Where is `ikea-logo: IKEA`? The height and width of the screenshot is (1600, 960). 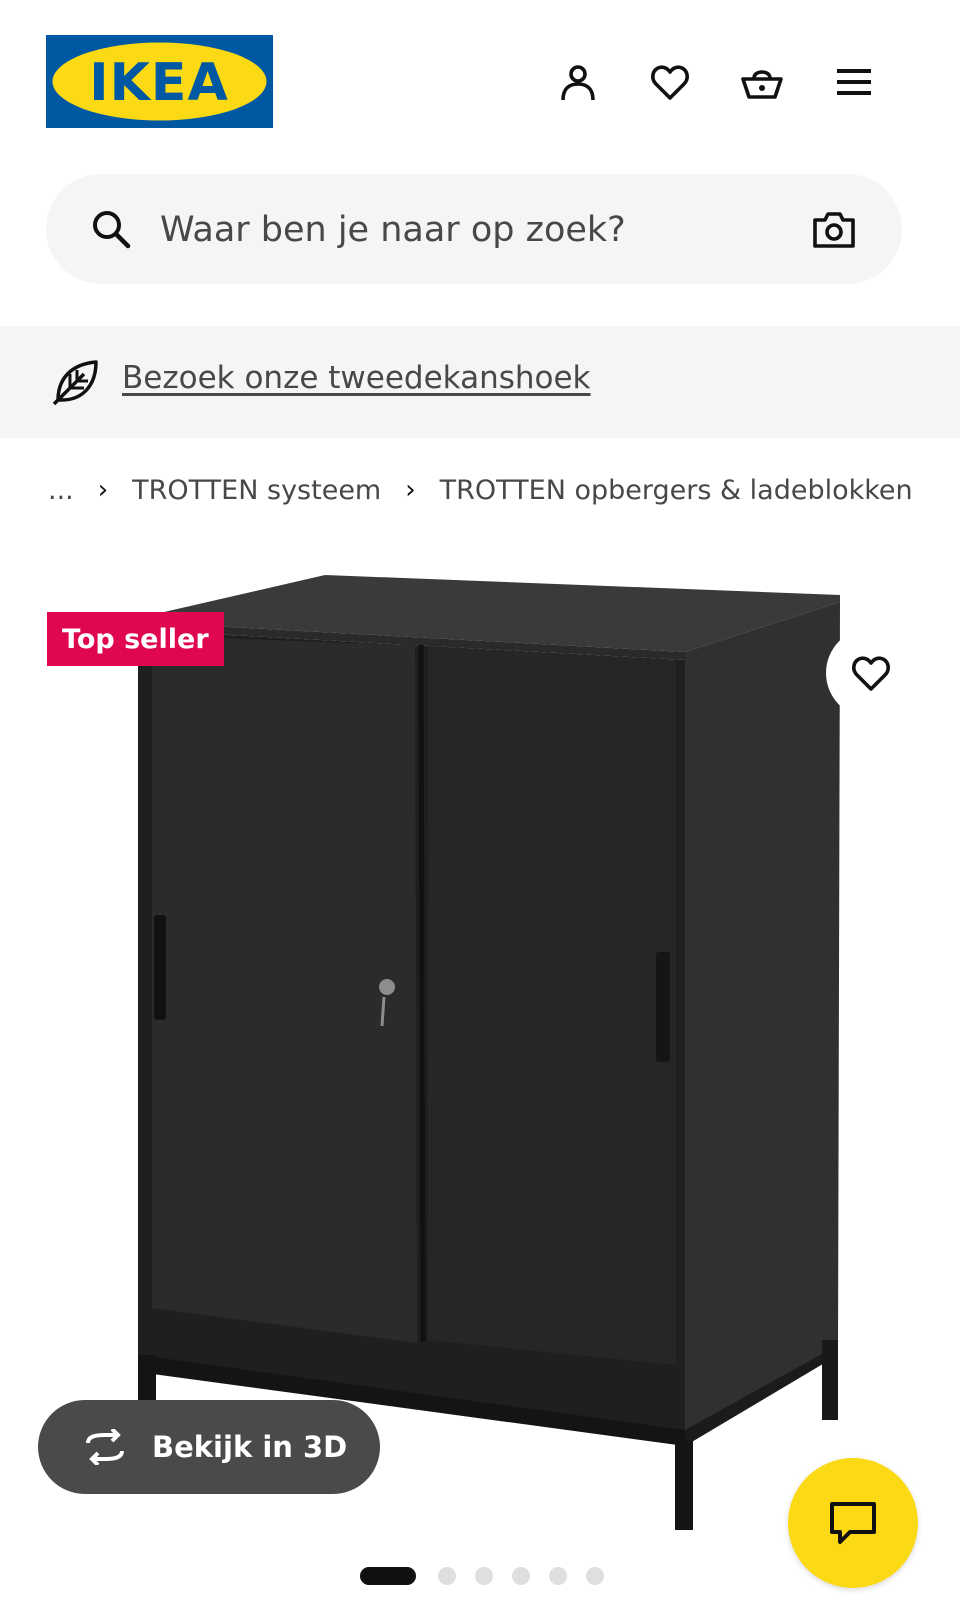
ikea-logo: IKEA is located at coordinates (159, 81).